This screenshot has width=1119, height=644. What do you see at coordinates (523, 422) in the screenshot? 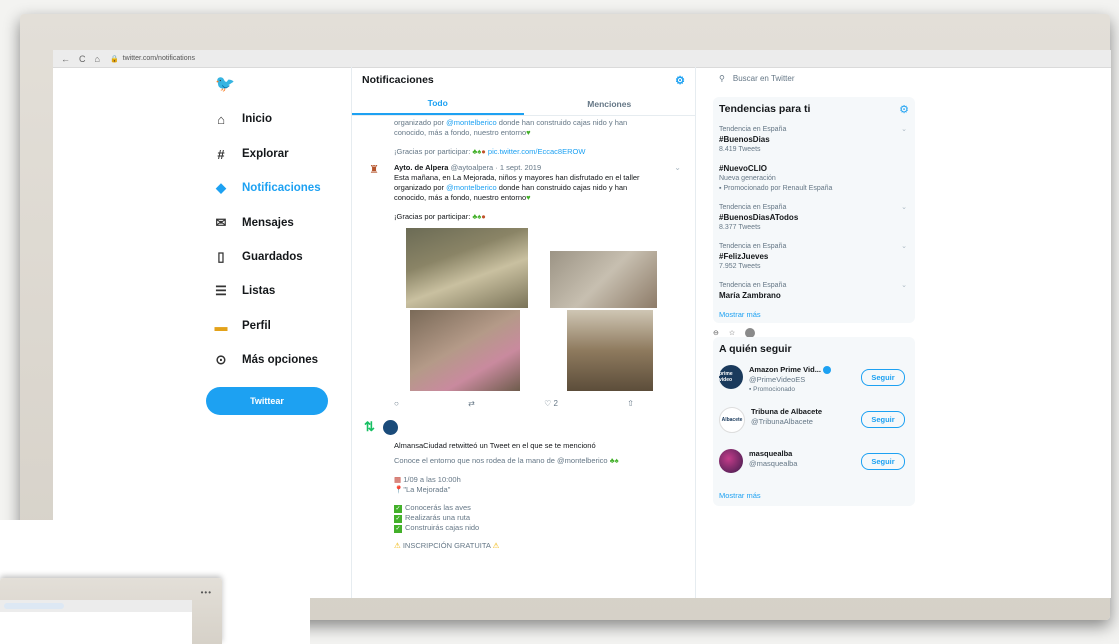
I see `retweet-notification-header: ⇅` at bounding box center [523, 422].